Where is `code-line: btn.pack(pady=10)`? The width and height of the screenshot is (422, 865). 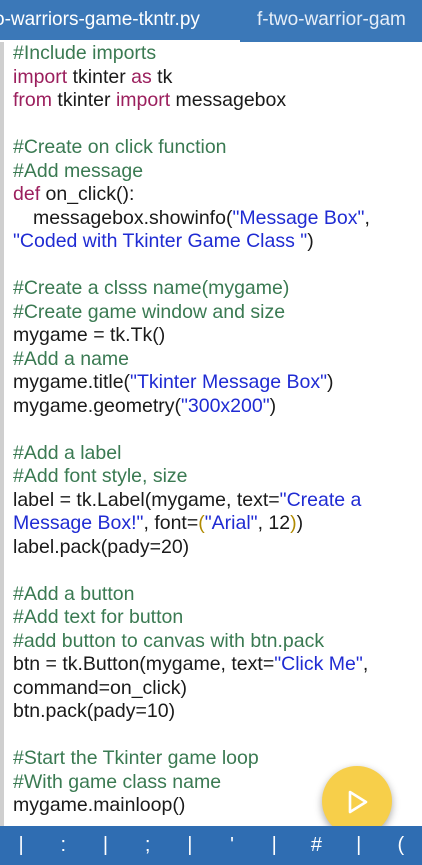
code-line: btn.pack(pady=10) is located at coordinates (213, 712).